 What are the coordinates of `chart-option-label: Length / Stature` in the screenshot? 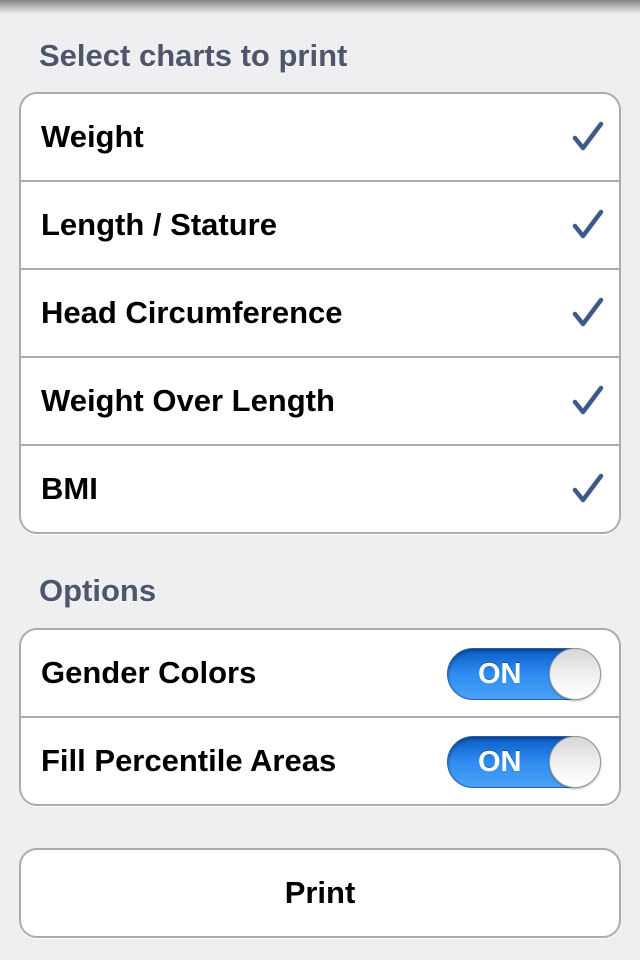 It's located at (159, 224).